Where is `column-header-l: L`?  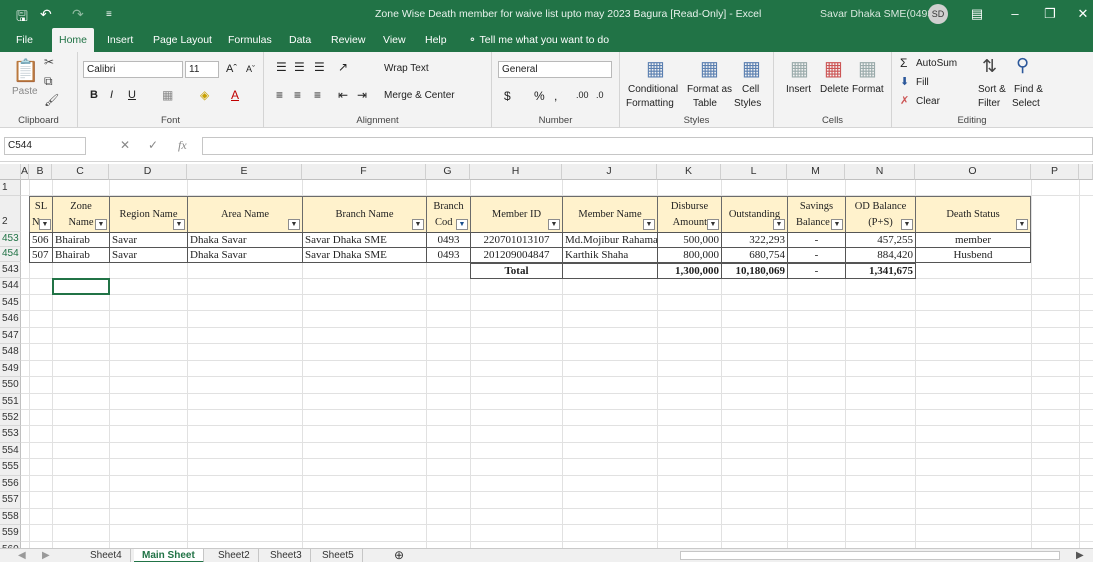
column-header-l: L is located at coordinates (754, 172).